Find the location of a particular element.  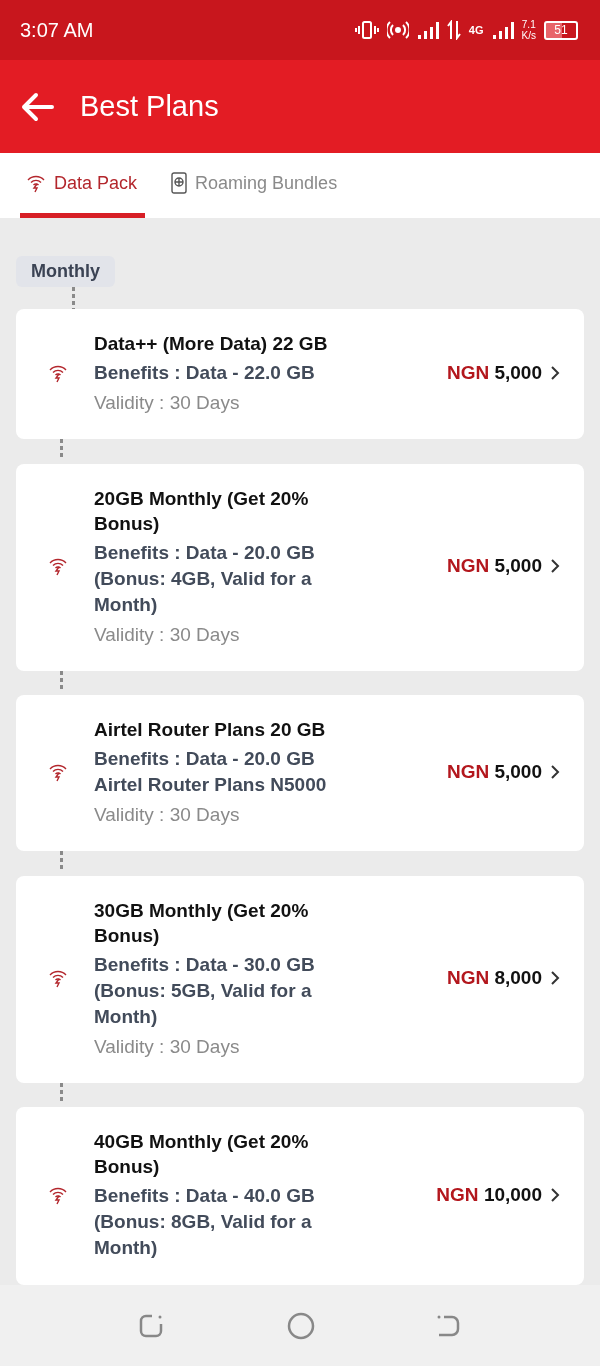

data-arrows-icon is located at coordinates (453, 30).